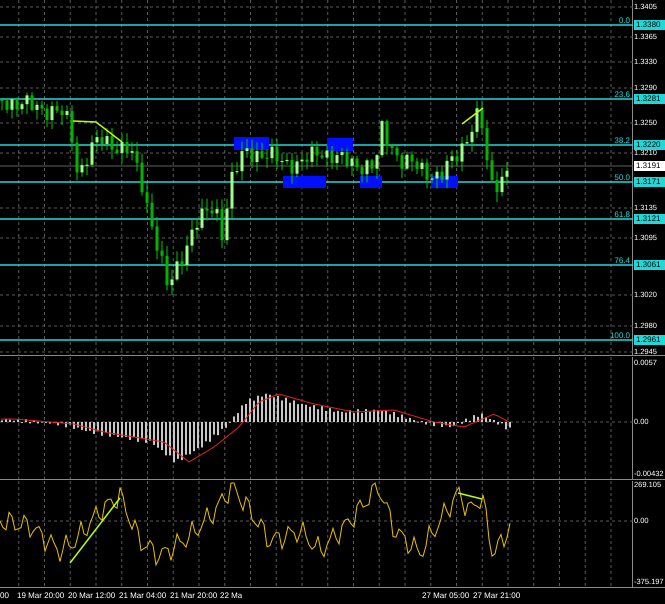  I want to click on time-axis-label: 27 Mar 21:00, so click(496, 596).